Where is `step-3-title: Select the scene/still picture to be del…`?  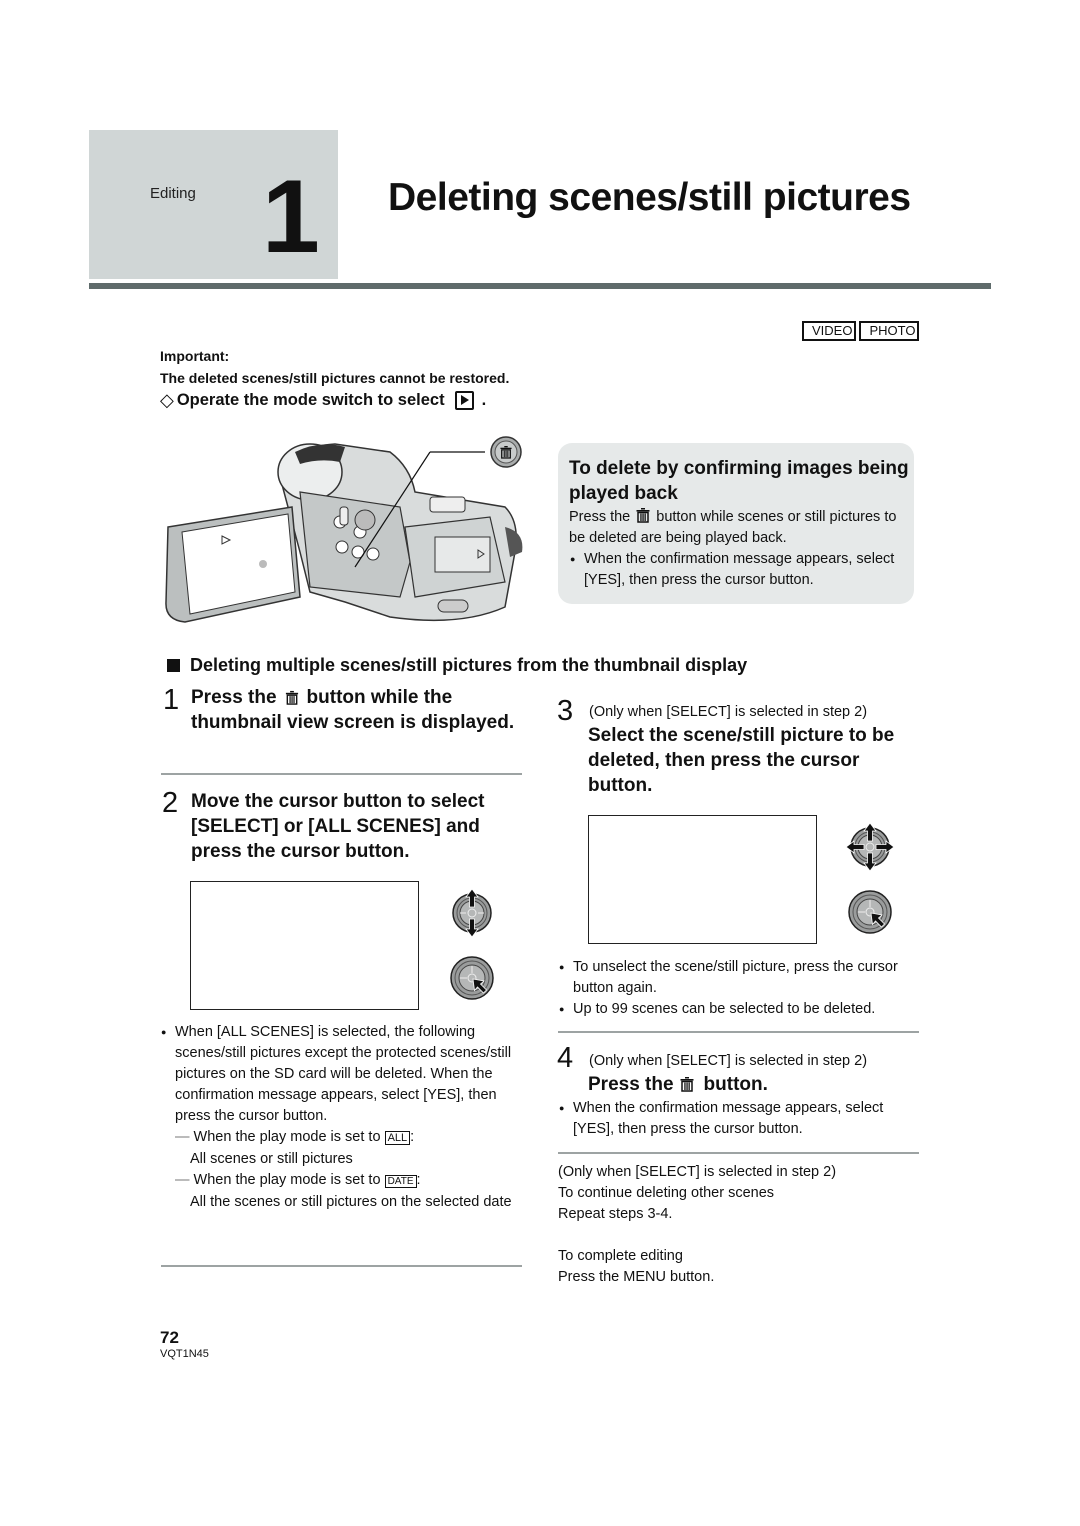 step-3-title: Select the scene/still picture to be del… is located at coordinates (741, 760).